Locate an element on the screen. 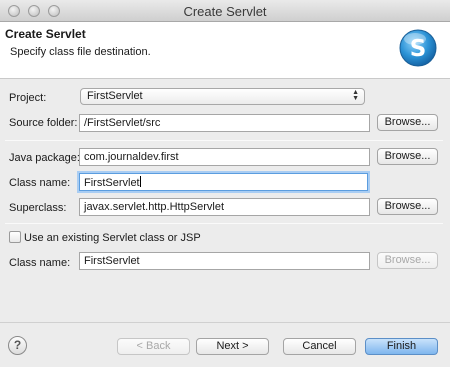  class-name-label: Class name: is located at coordinates (40, 183).